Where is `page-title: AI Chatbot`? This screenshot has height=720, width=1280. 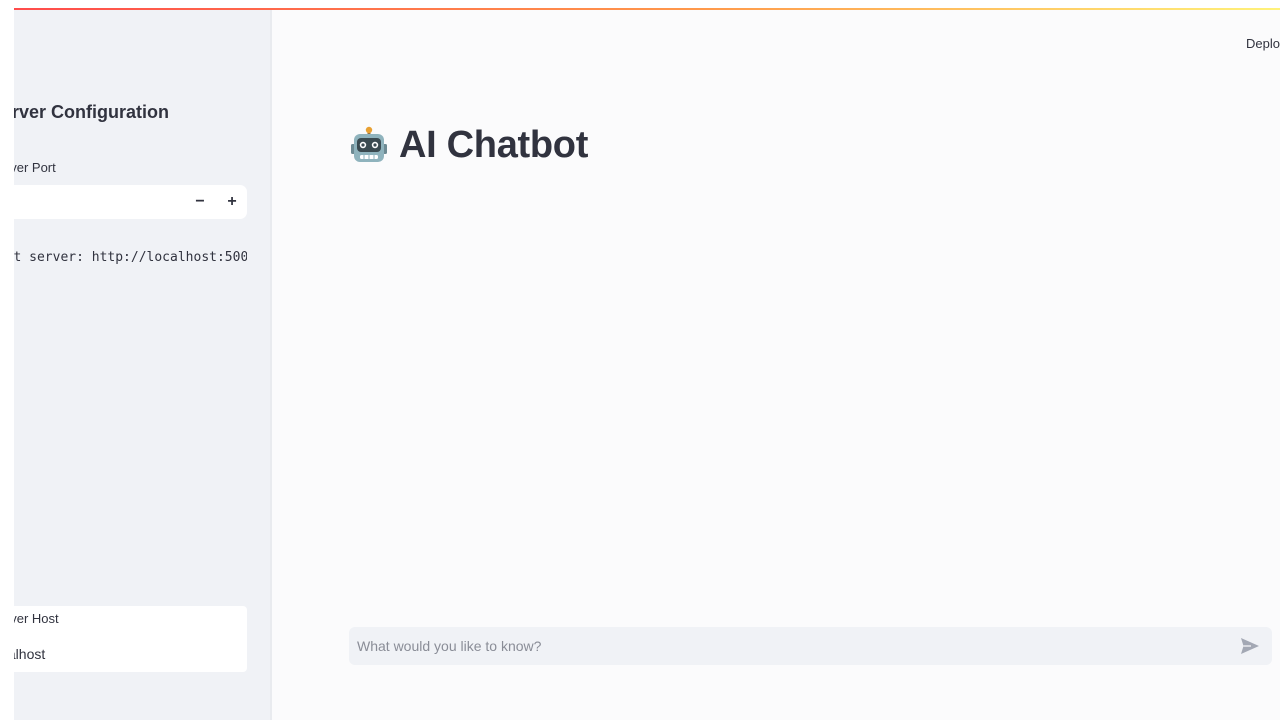 page-title: AI Chatbot is located at coordinates (468, 145).